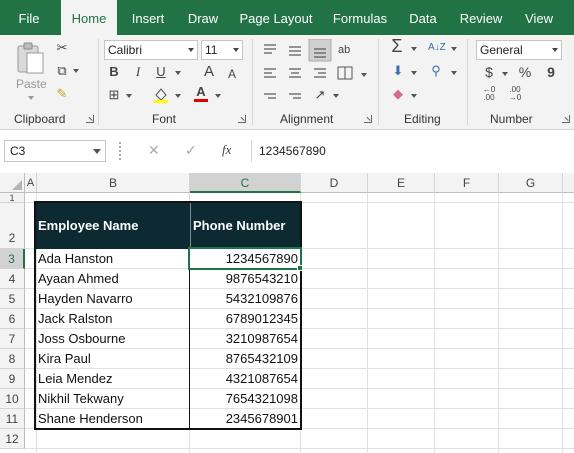 The image size is (574, 453). Describe the element at coordinates (30, 58) in the screenshot. I see `paste-icon` at that location.